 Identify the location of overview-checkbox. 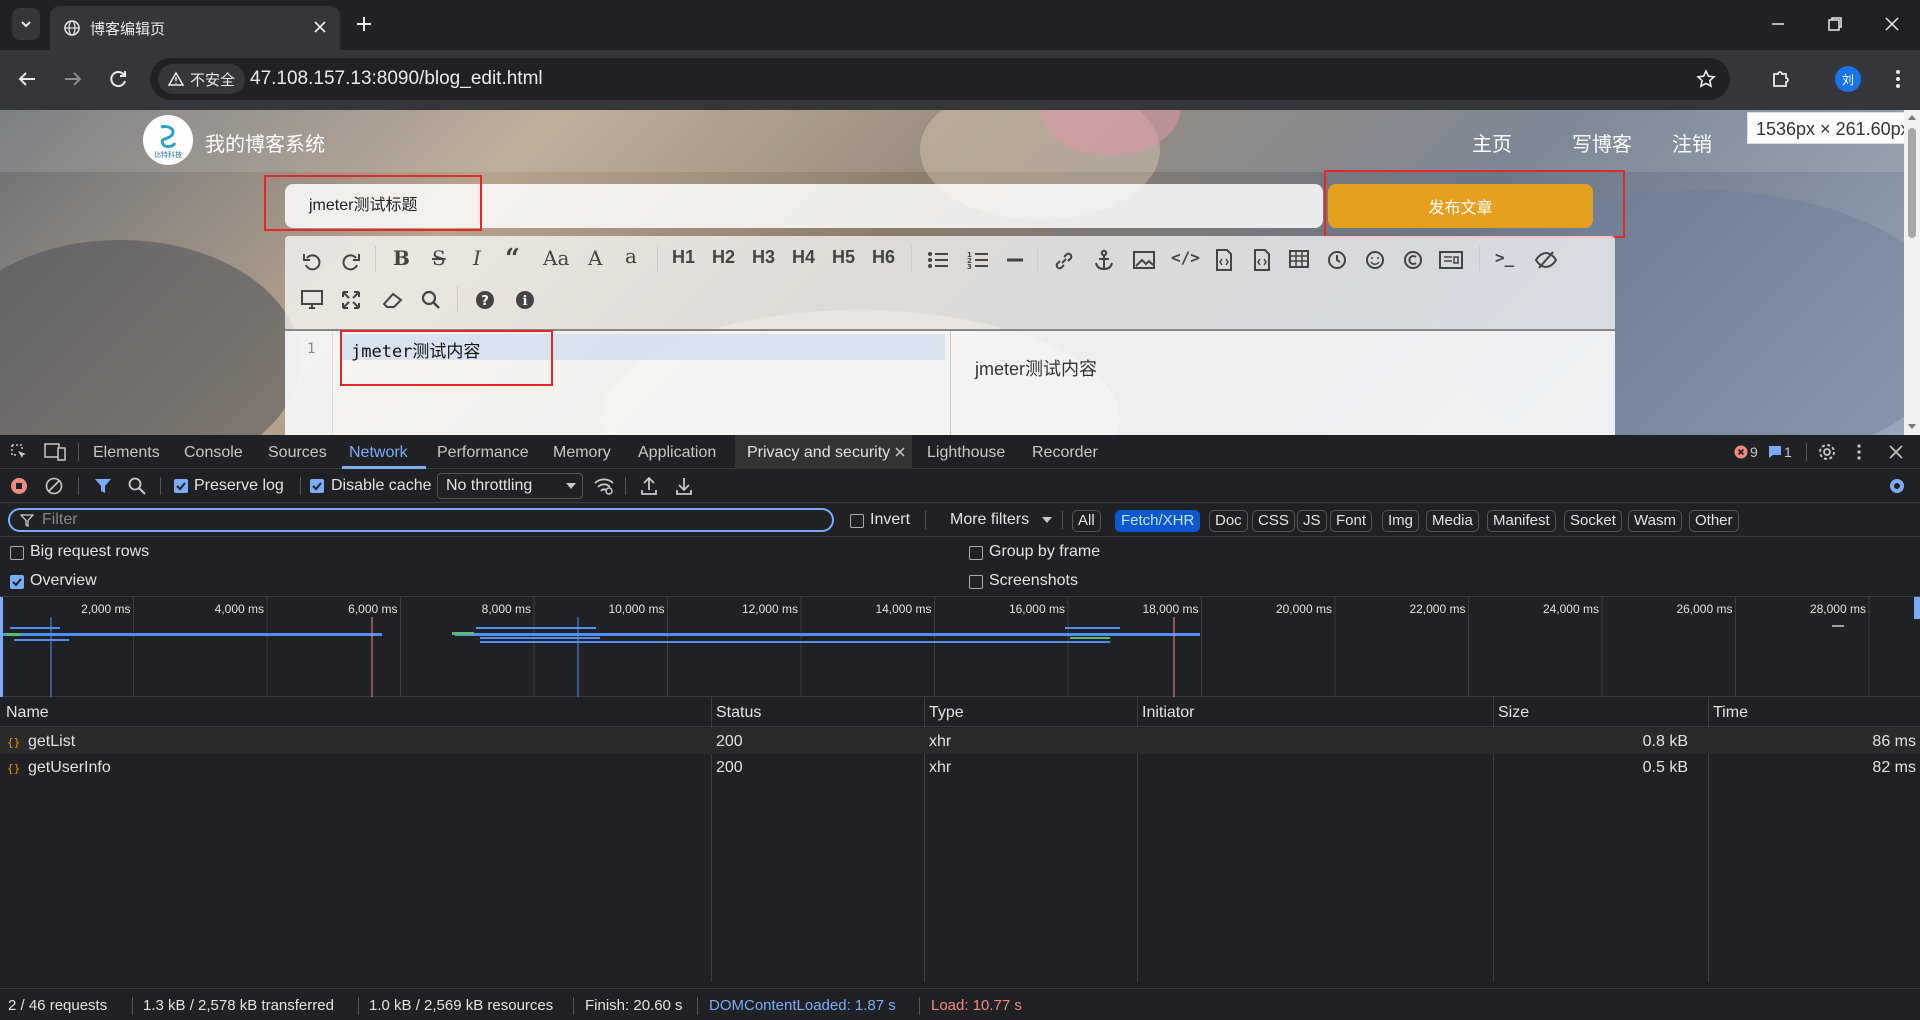
(17, 582).